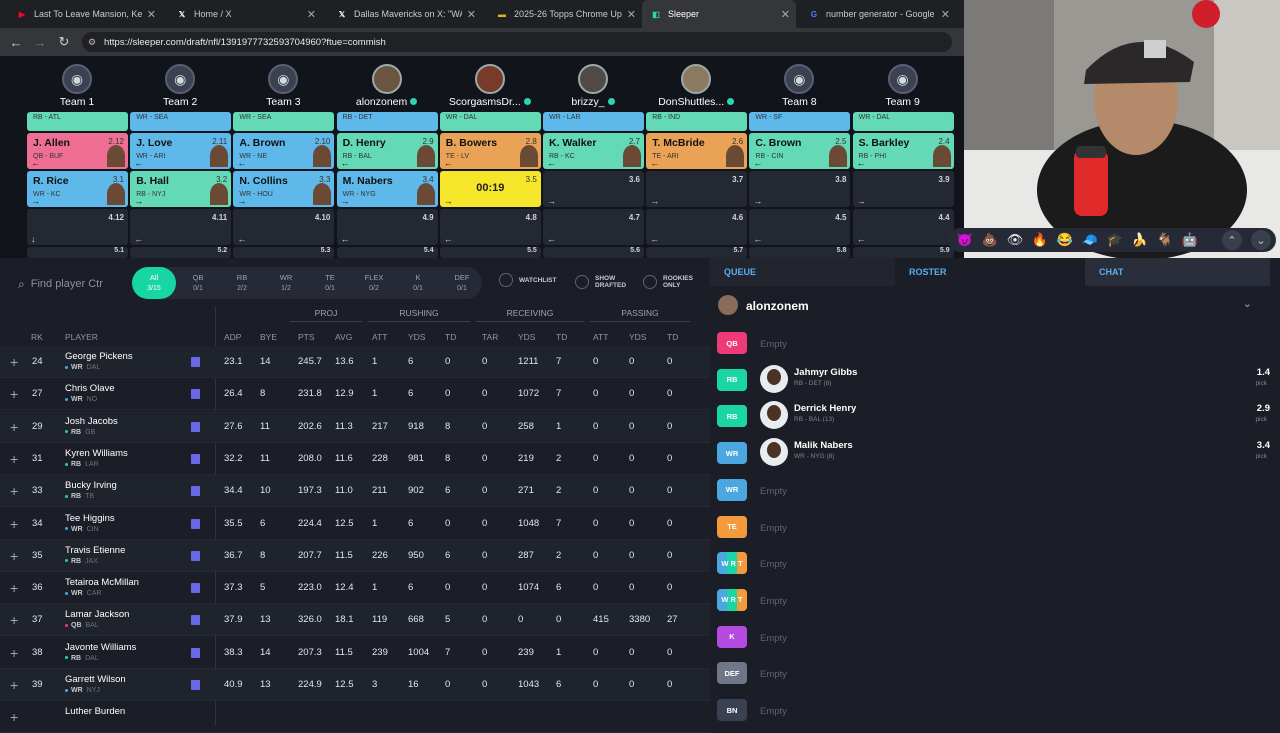  Describe the element at coordinates (697, 227) in the screenshot. I see `draft-pick-cell: 4.6 ←` at that location.